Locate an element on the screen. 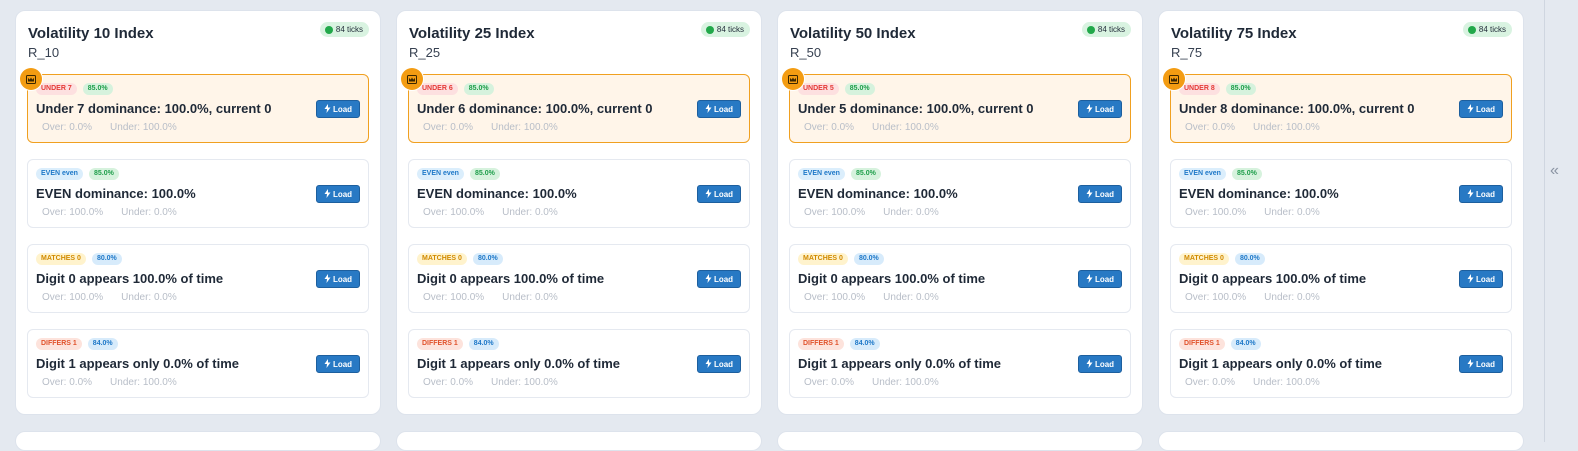 The width and height of the screenshot is (1578, 451). ticks-count: 84 ticks is located at coordinates (1111, 29).